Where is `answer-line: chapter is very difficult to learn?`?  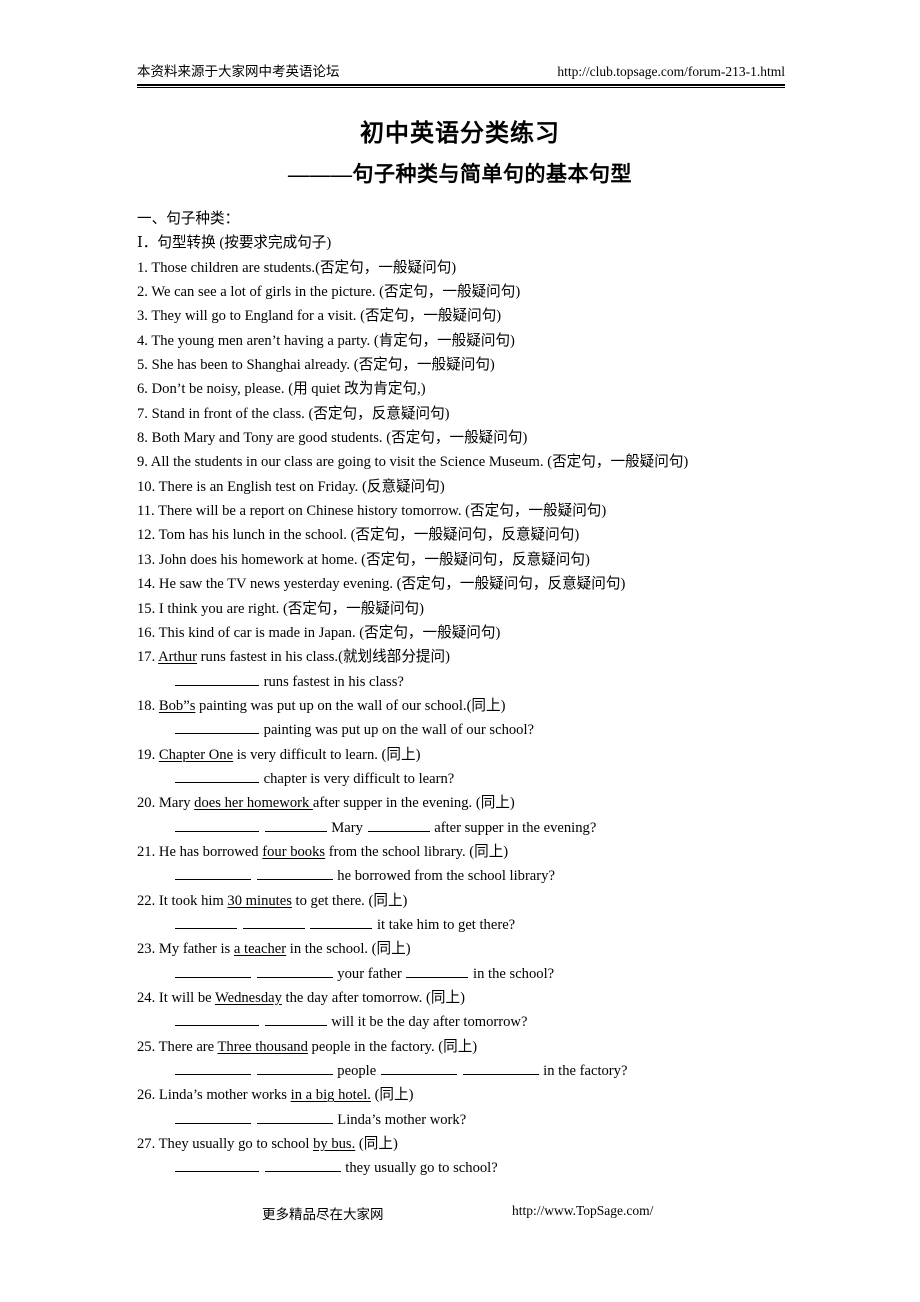 answer-line: chapter is very difficult to learn? is located at coordinates (487, 779).